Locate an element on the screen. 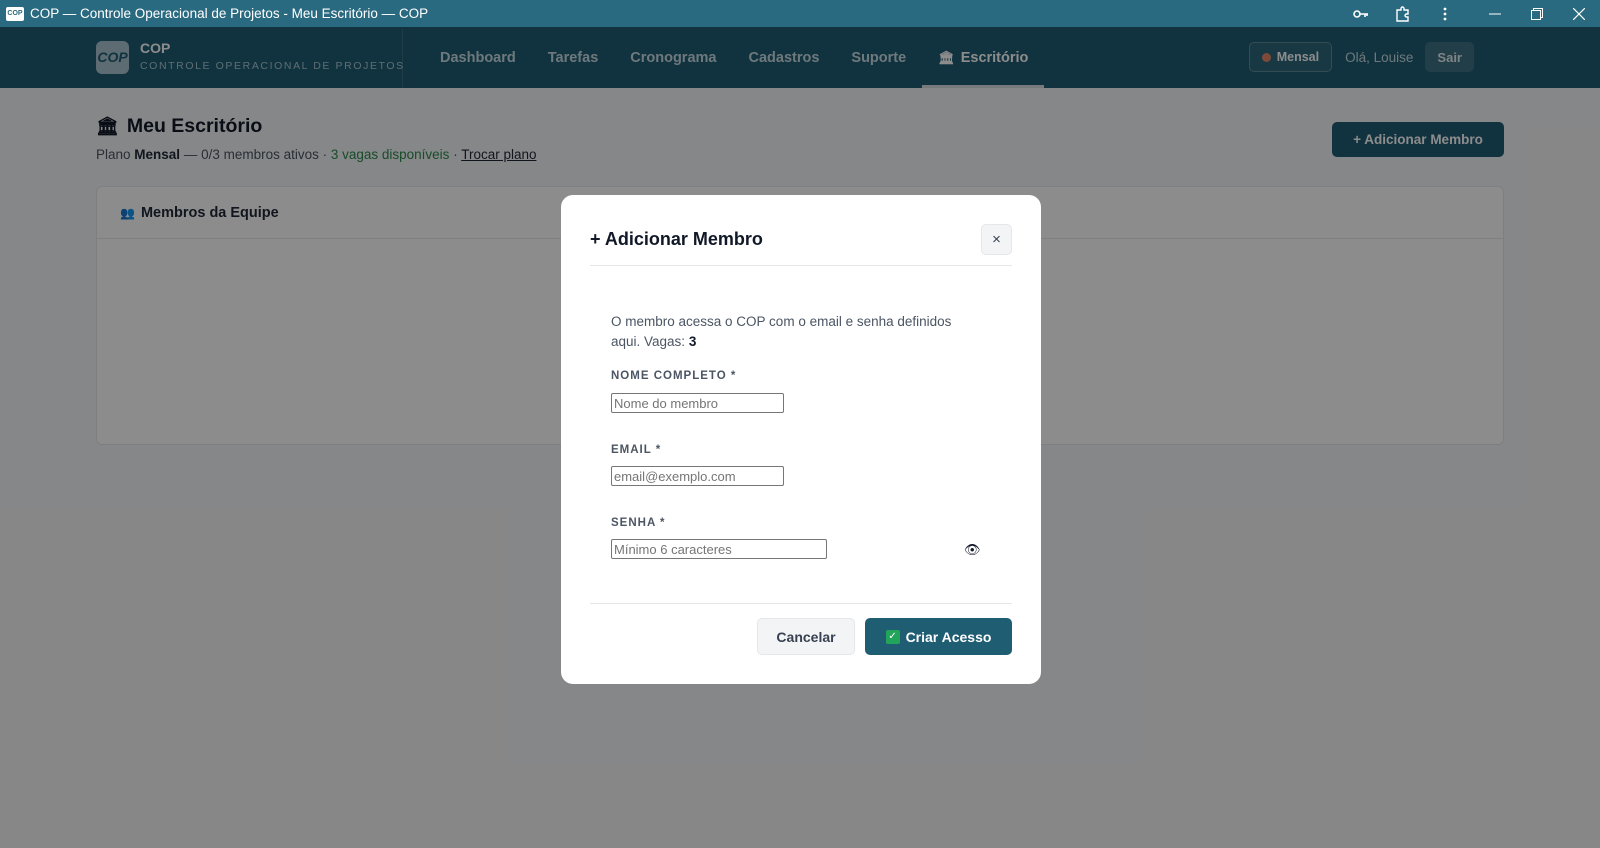  create-access-label: Criar Acesso is located at coordinates (948, 636).